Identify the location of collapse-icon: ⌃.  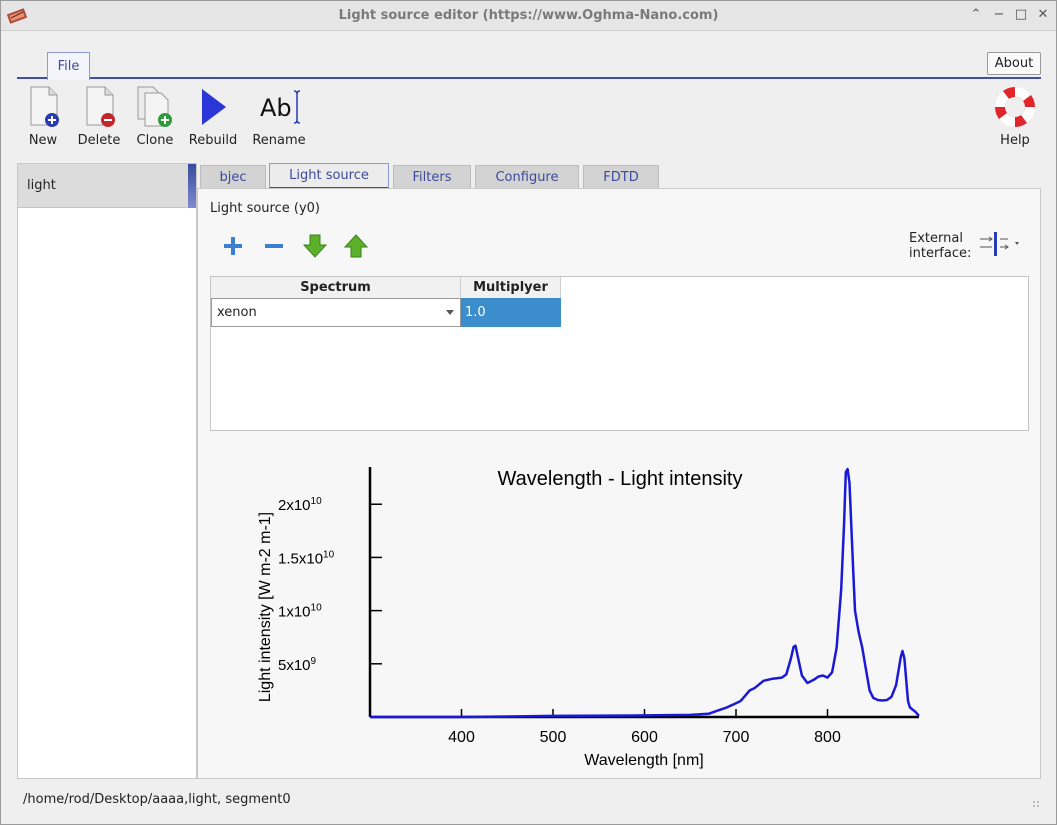
(976, 15).